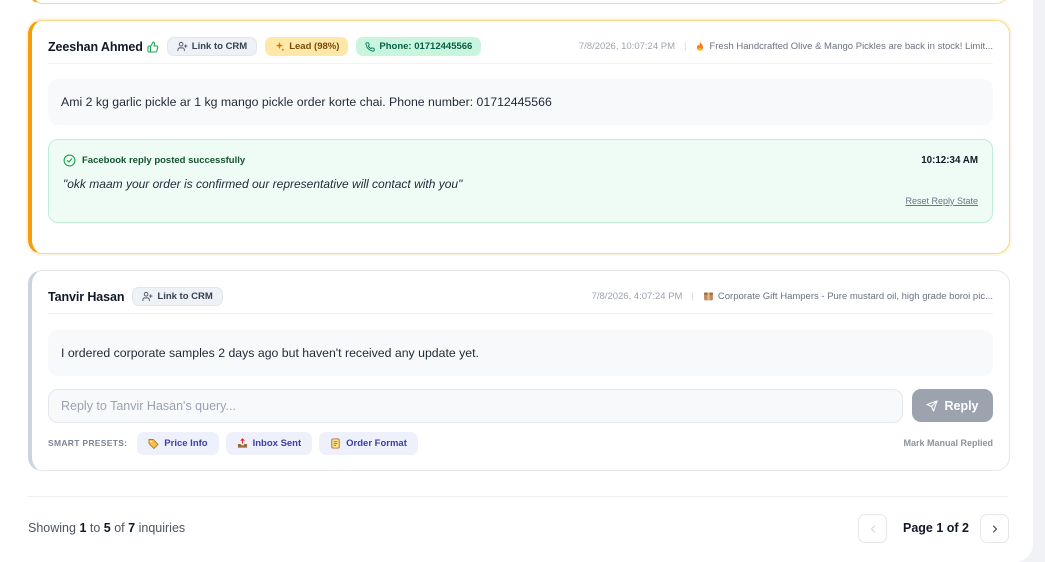 This screenshot has width=1045, height=562. I want to click on author-name: Zeeshan Ahmed, so click(95, 46).